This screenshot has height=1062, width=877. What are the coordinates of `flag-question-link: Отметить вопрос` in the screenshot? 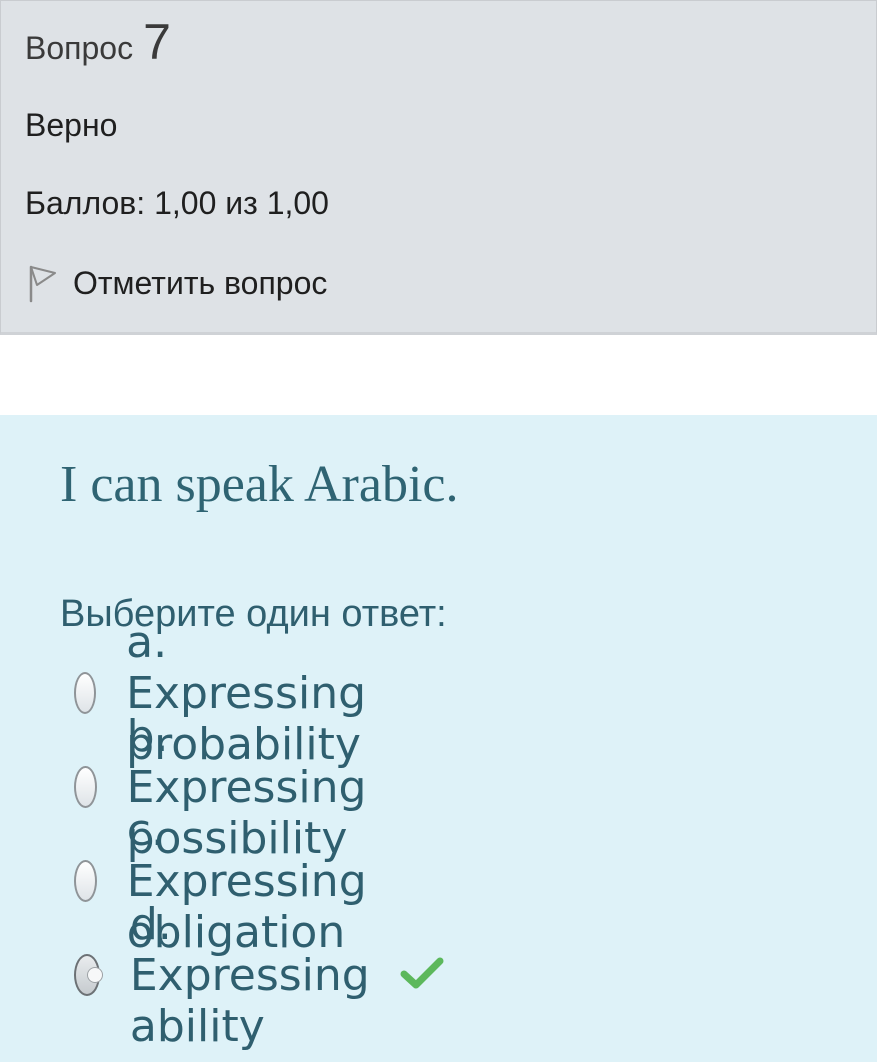 It's located at (177, 283).